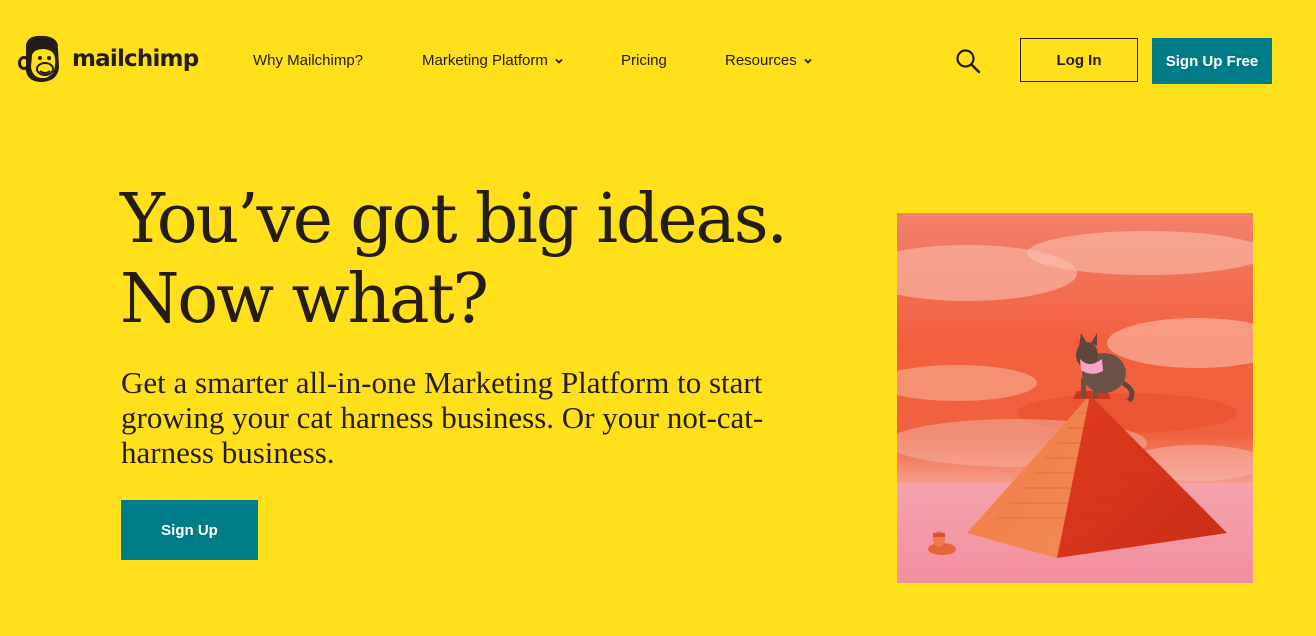  I want to click on nav-resources-label: Resources, so click(761, 60).